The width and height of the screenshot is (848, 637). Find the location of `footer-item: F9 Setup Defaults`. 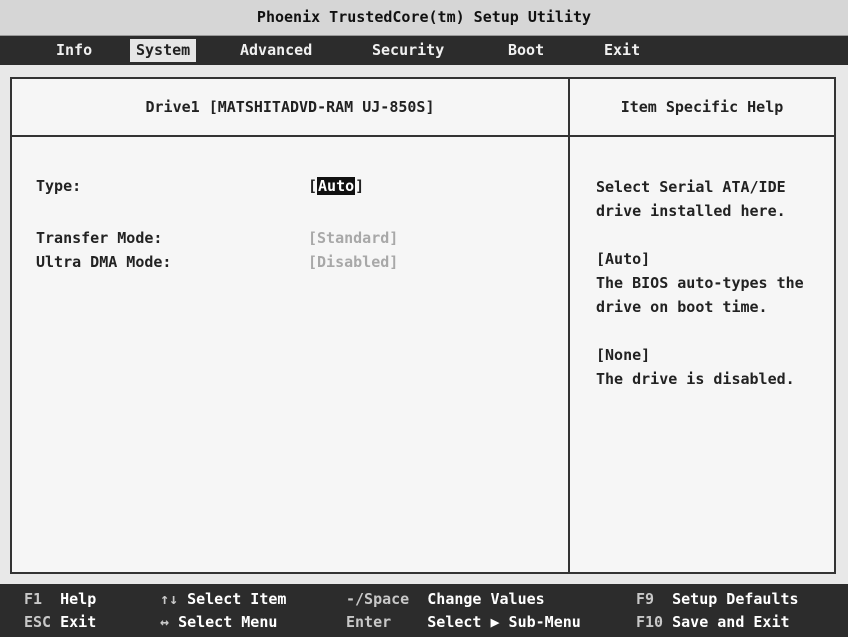

footer-item: F9 Setup Defaults is located at coordinates (717, 599).